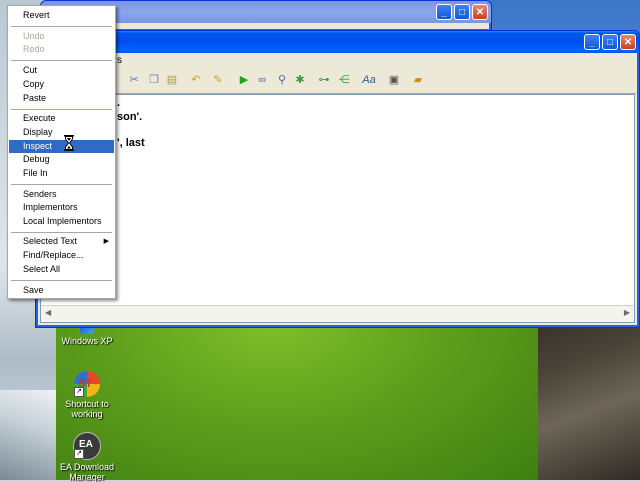 This screenshot has width=640, height=482. What do you see at coordinates (61, 118) in the screenshot?
I see `menu-item-execute: Execute` at bounding box center [61, 118].